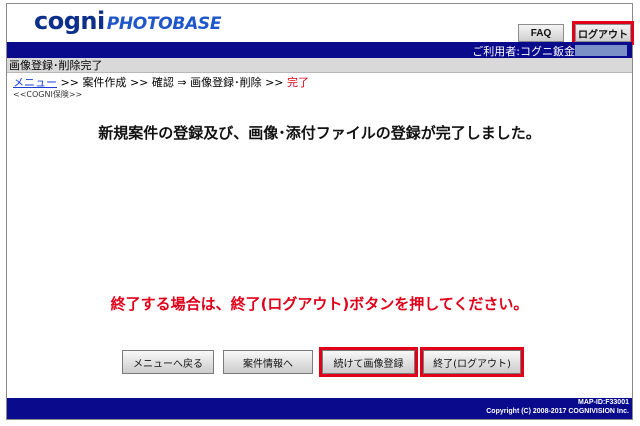 The height and width of the screenshot is (426, 640). I want to click on user-name-redaction, so click(601, 50).